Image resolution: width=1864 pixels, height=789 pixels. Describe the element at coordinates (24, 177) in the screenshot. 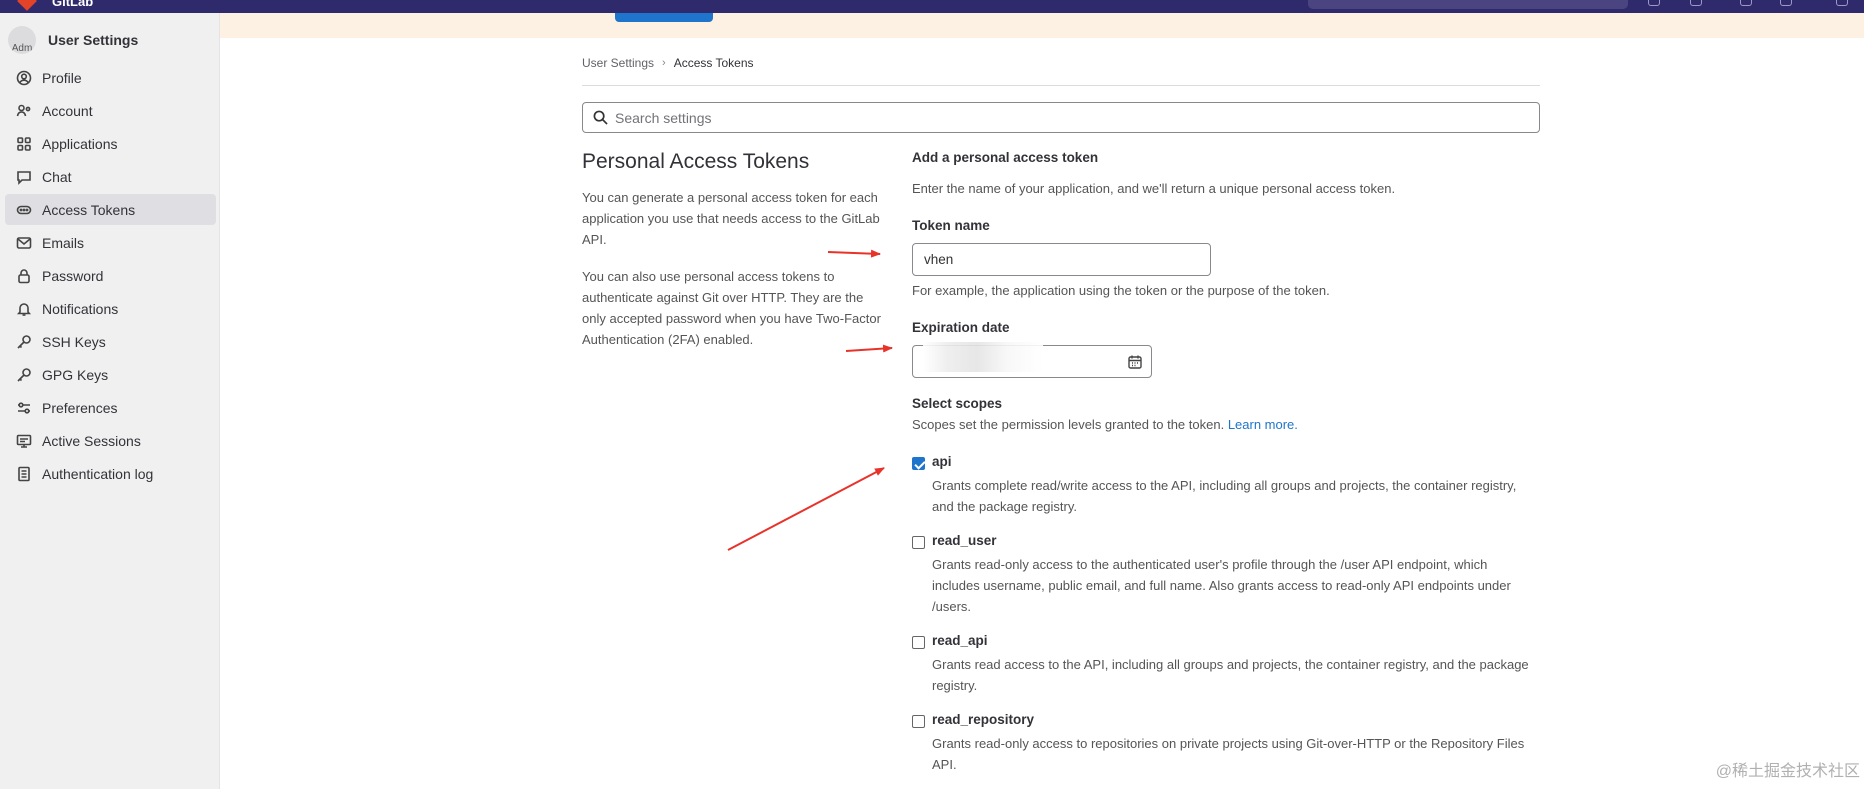

I see `chat-icon` at that location.